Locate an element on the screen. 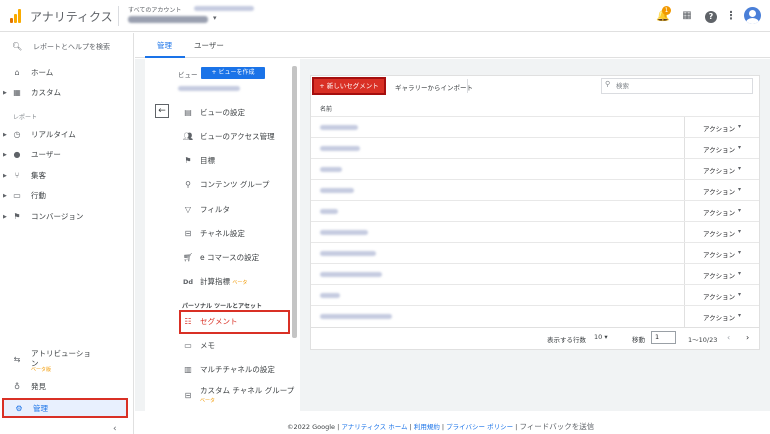 This screenshot has height=434, width=770. tab-manage: 管理 is located at coordinates (164, 45).